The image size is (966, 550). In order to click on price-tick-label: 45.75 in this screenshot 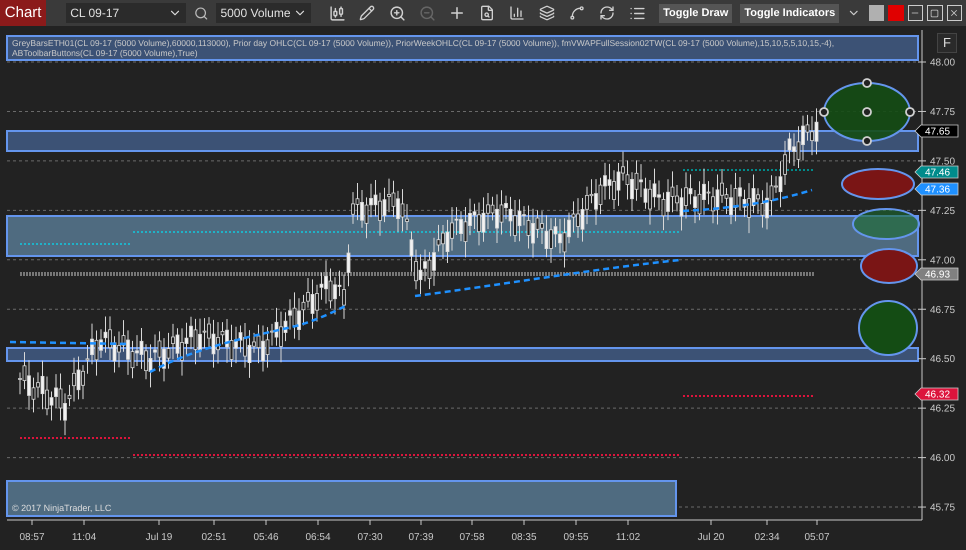, I will do `click(943, 508)`.